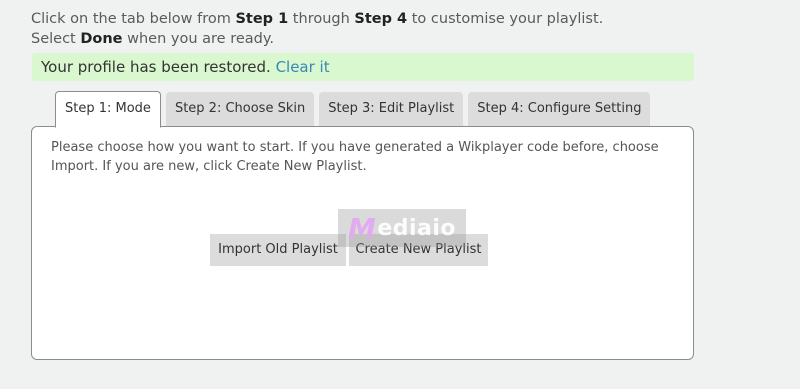 The image size is (800, 389). What do you see at coordinates (133, 19) in the screenshot?
I see `intro-text-part: Click on the tab below from` at bounding box center [133, 19].